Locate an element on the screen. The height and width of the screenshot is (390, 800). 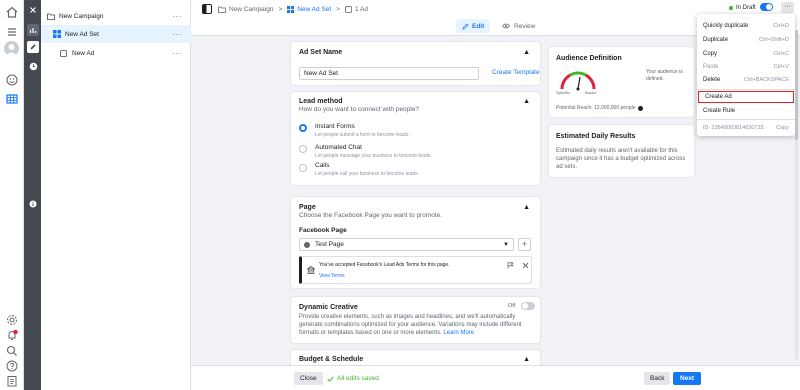
review-tab: Review is located at coordinates (518, 26).